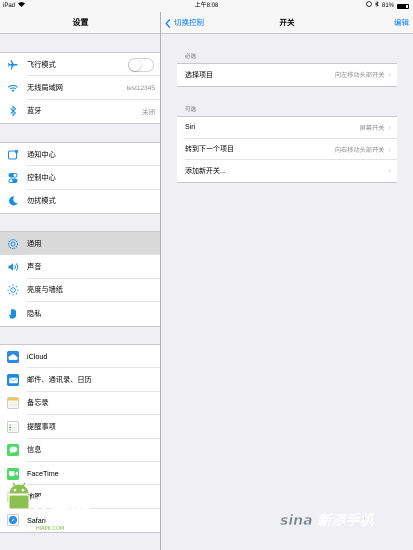  What do you see at coordinates (34, 111) in the screenshot?
I see `sidebar-item-label: 蓝牙` at bounding box center [34, 111].